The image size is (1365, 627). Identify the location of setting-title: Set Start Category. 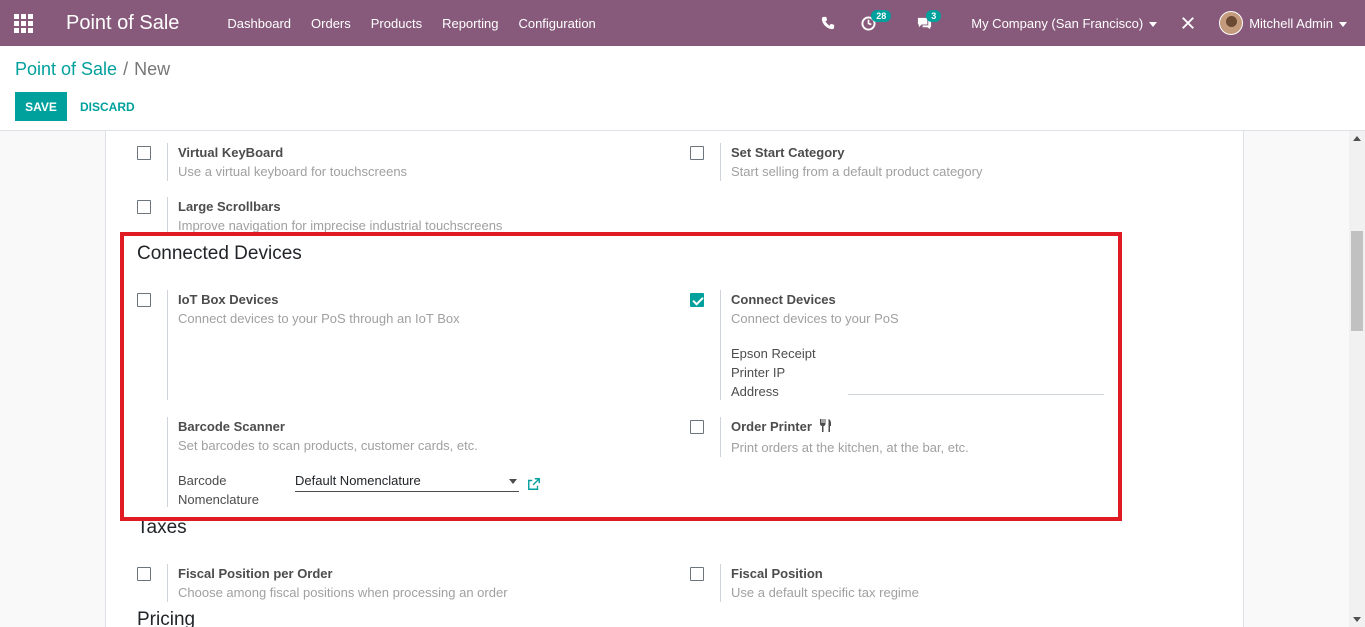
(788, 152).